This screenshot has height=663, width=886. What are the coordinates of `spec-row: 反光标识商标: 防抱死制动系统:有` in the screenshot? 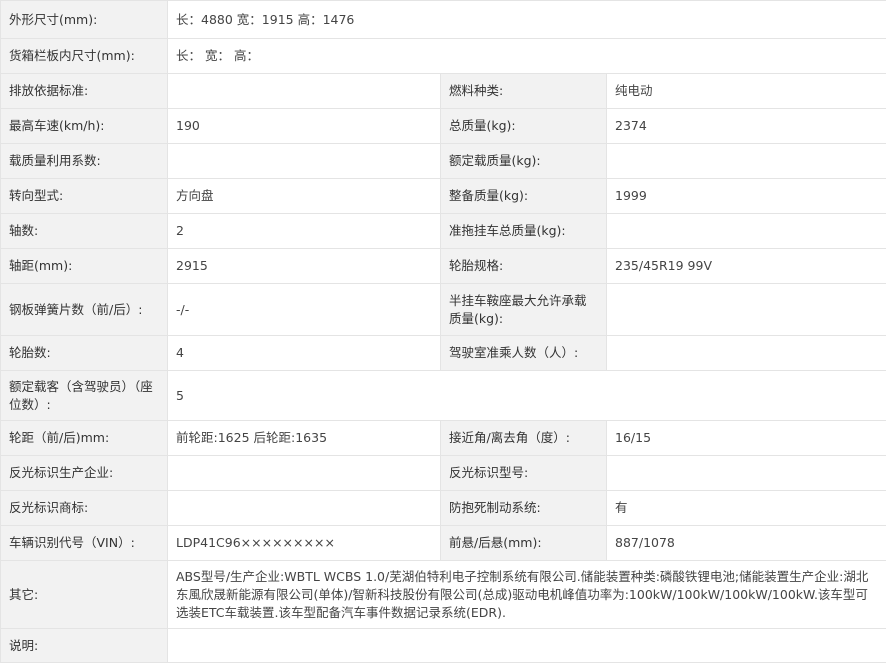 It's located at (443, 508).